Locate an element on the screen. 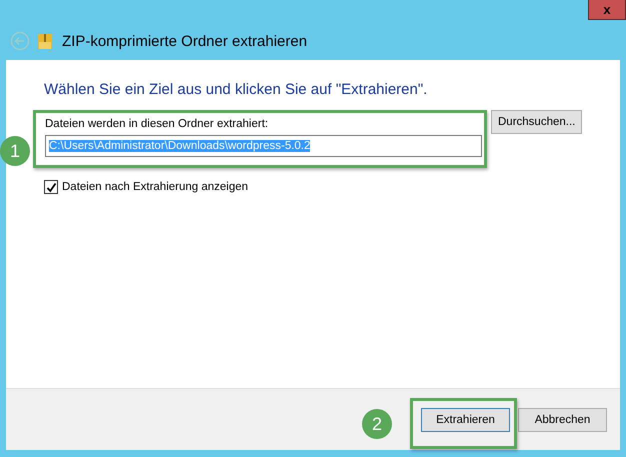  close-button: x is located at coordinates (607, 10).